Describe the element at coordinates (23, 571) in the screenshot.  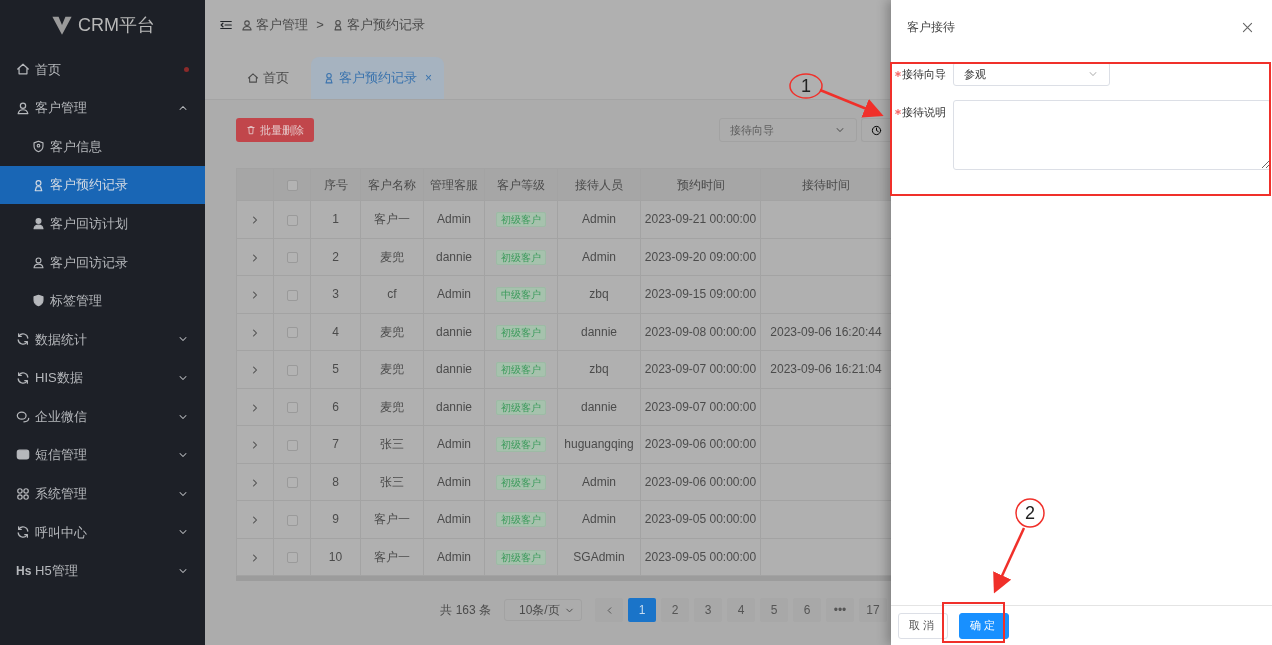
I see `h5-icon: Hs` at that location.